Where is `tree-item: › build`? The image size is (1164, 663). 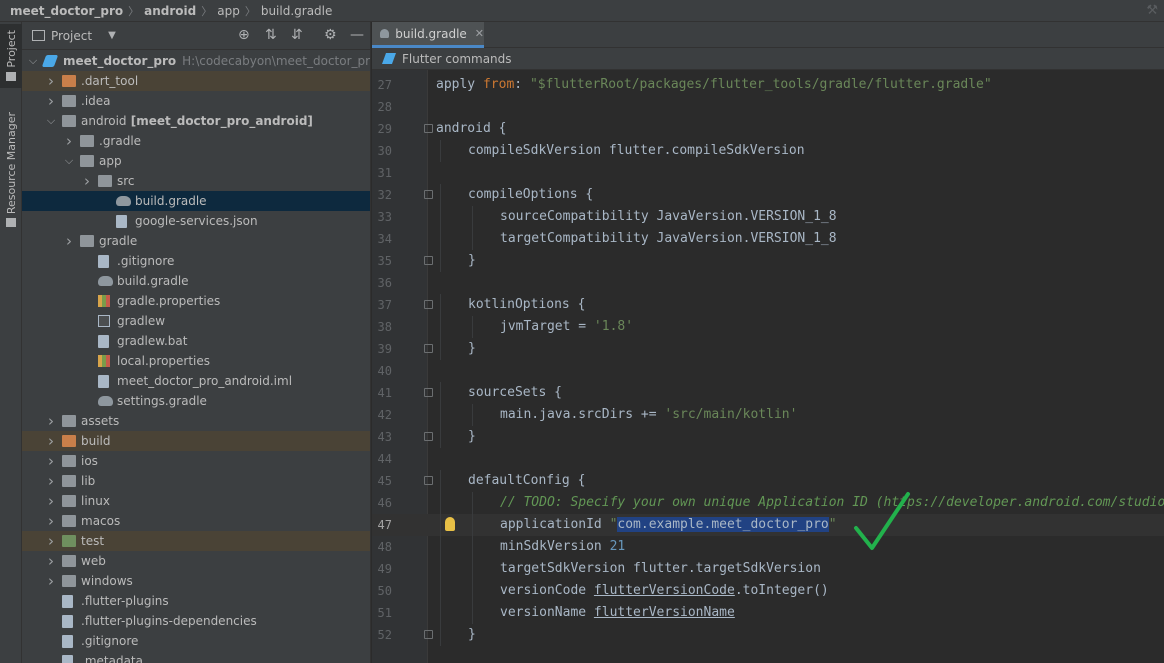
tree-item: › build is located at coordinates (196, 441).